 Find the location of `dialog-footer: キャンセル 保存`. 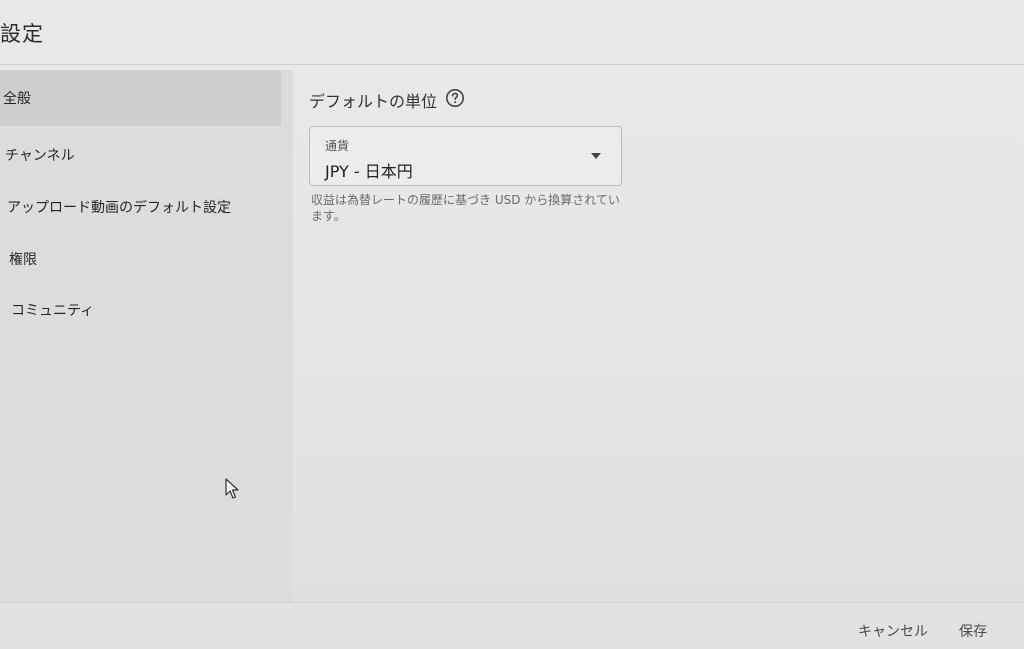

dialog-footer: キャンセル 保存 is located at coordinates (512, 625).